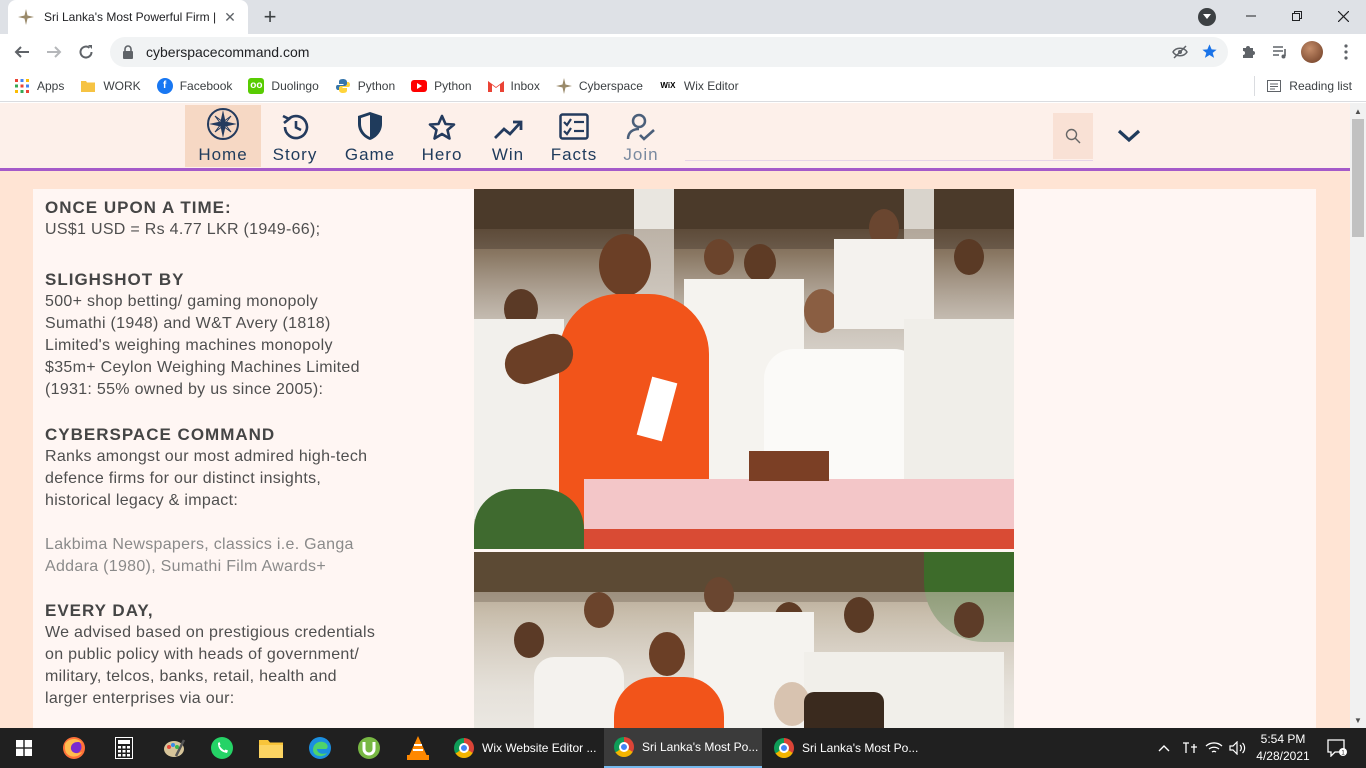  I want to click on bookmark-python: Python, so click(365, 86).